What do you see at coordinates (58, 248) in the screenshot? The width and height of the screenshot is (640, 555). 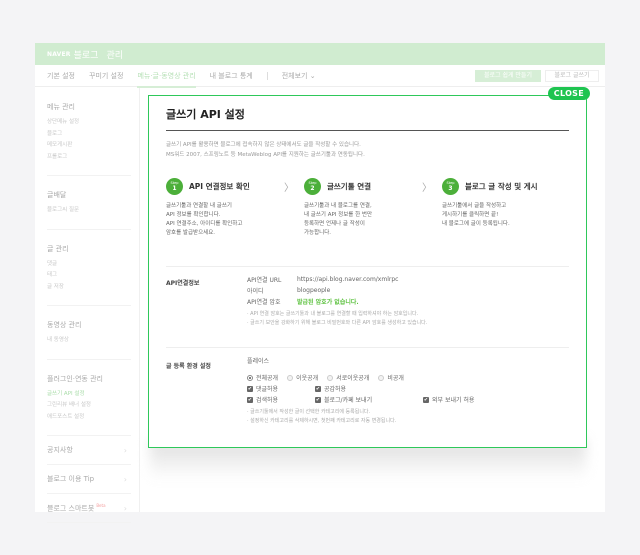 I see `sidebar-group-title: 글 관리` at bounding box center [58, 248].